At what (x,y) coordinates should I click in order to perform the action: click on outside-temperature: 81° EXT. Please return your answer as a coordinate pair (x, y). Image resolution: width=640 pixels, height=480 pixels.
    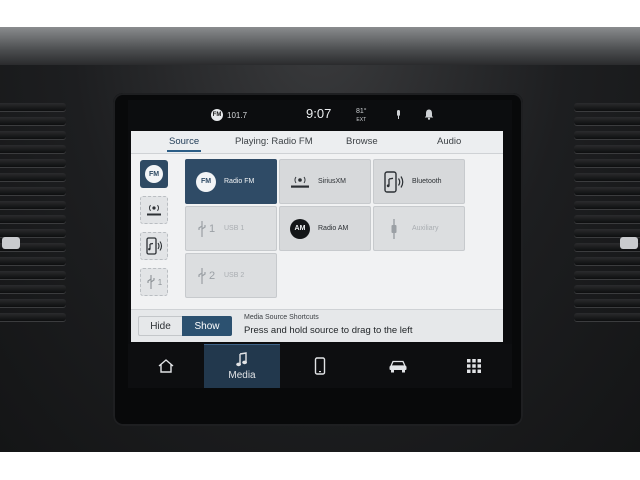
    Looking at the image, I should click on (361, 116).